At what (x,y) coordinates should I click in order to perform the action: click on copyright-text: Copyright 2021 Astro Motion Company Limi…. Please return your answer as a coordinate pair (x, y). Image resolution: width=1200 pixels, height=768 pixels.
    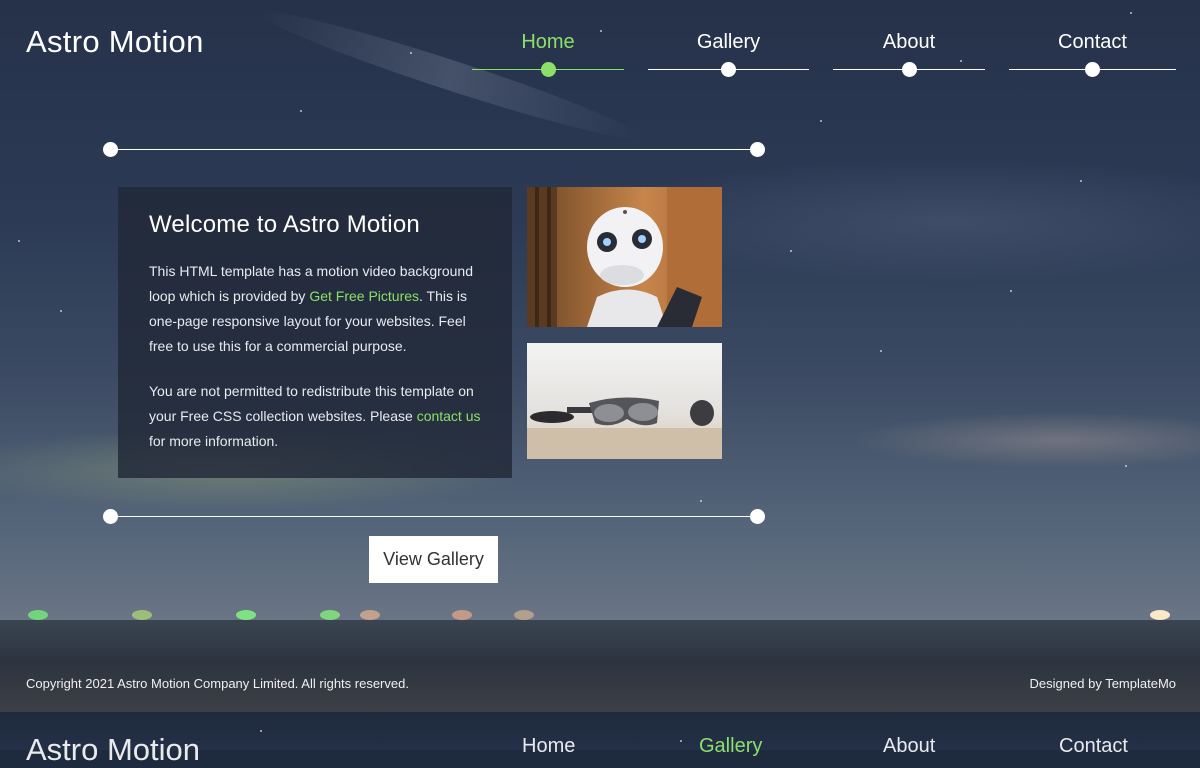
    Looking at the image, I should click on (217, 683).